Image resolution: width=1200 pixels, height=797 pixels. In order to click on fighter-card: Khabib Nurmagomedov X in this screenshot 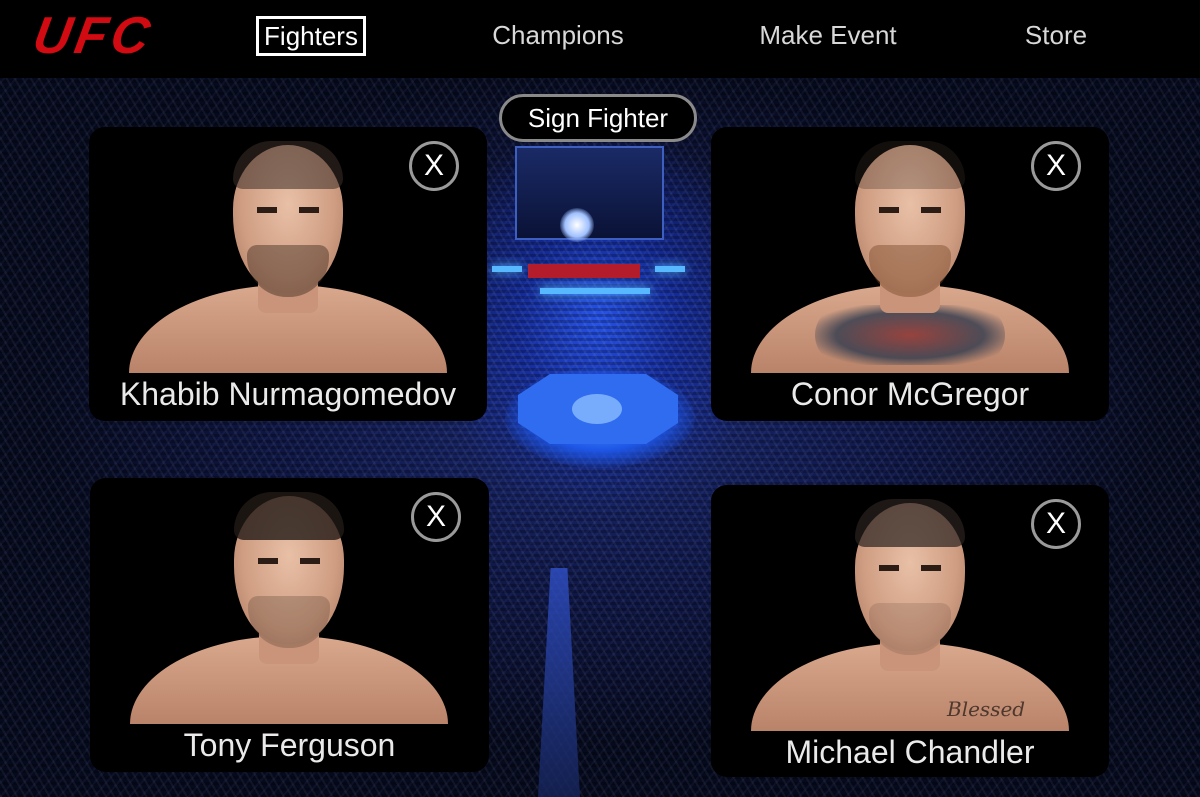, I will do `click(288, 274)`.